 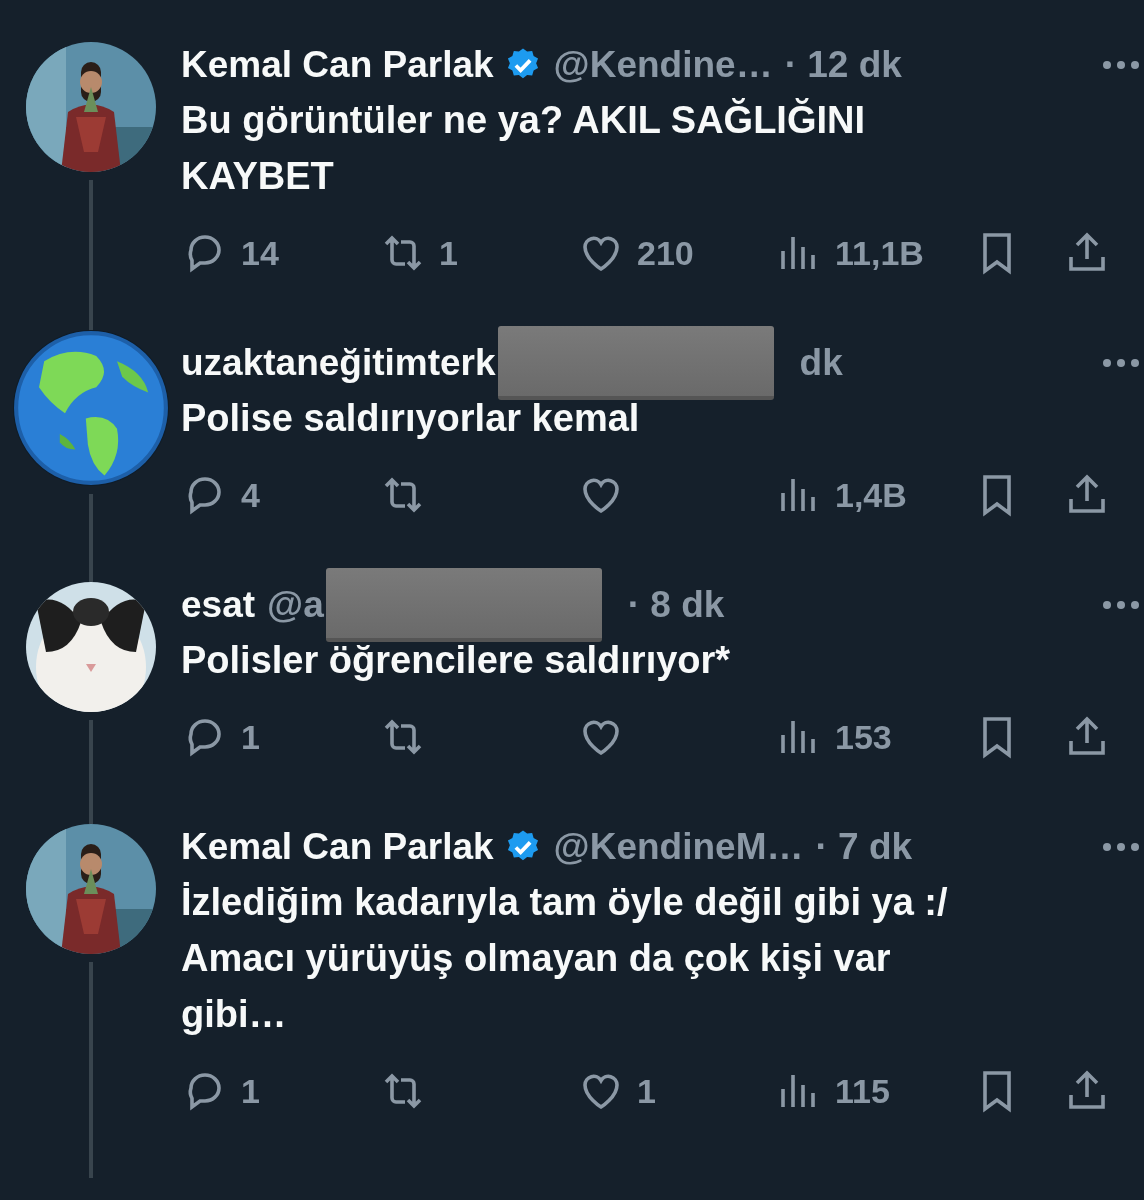 I want to click on view-count: 153, so click(x=863, y=737).